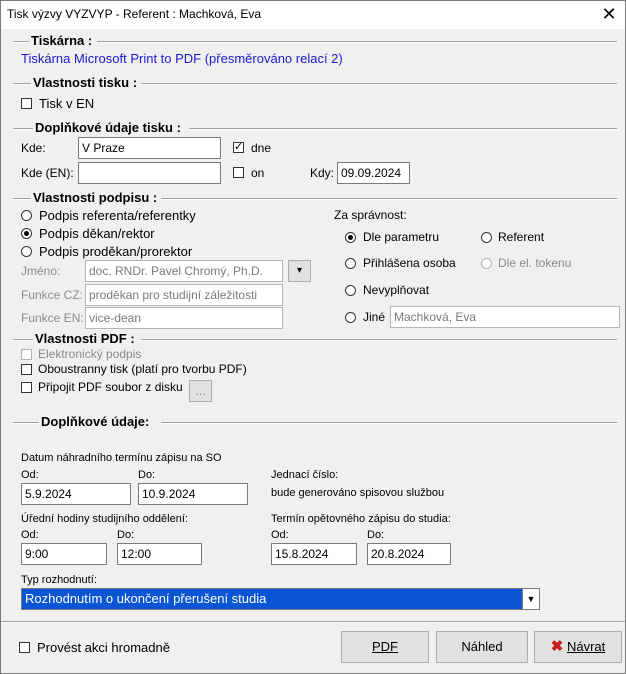 Image resolution: width=626 pixels, height=674 pixels. Describe the element at coordinates (609, 14) in the screenshot. I see `close-button: ✕` at that location.